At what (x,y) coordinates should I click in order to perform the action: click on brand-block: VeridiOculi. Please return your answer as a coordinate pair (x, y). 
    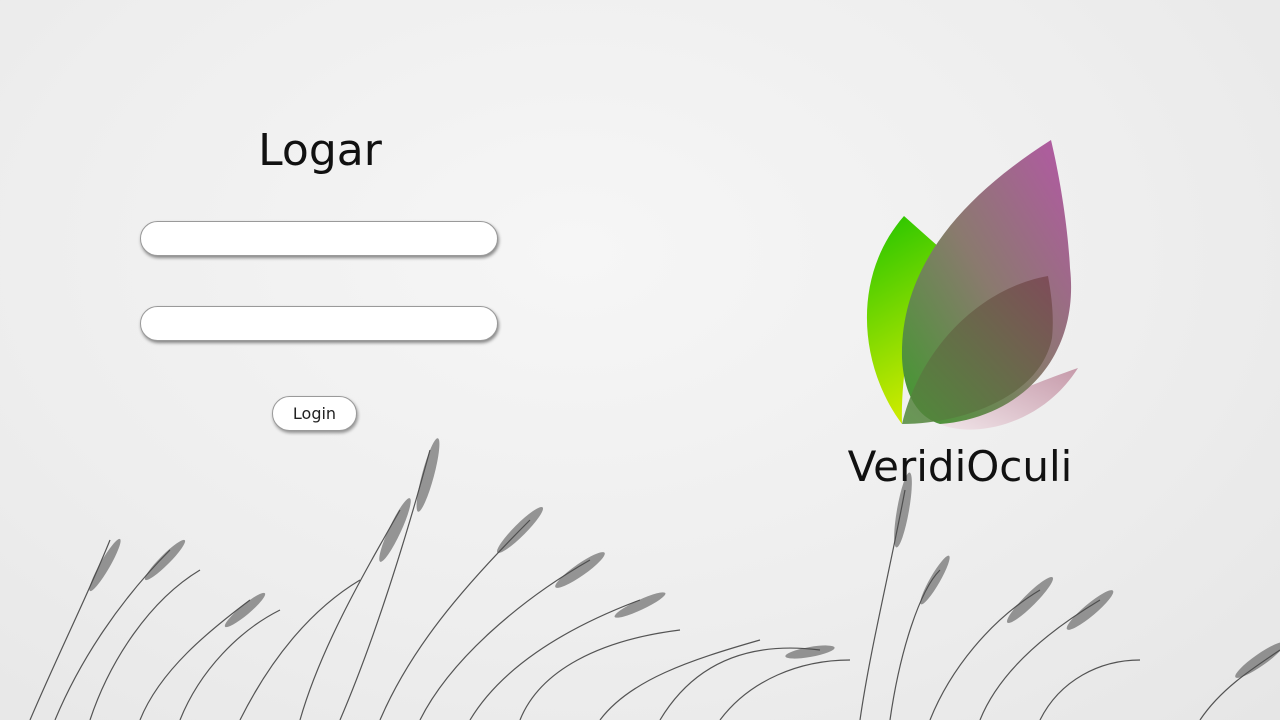
    Looking at the image, I should click on (960, 315).